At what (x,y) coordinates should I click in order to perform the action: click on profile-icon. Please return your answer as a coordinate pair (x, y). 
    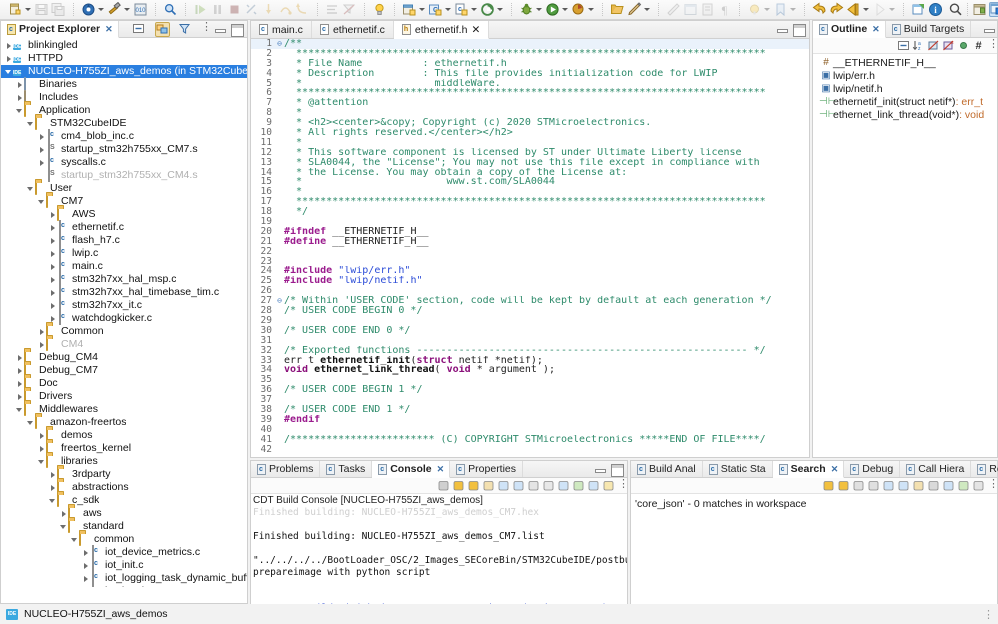
    Looking at the image, I should click on (578, 9).